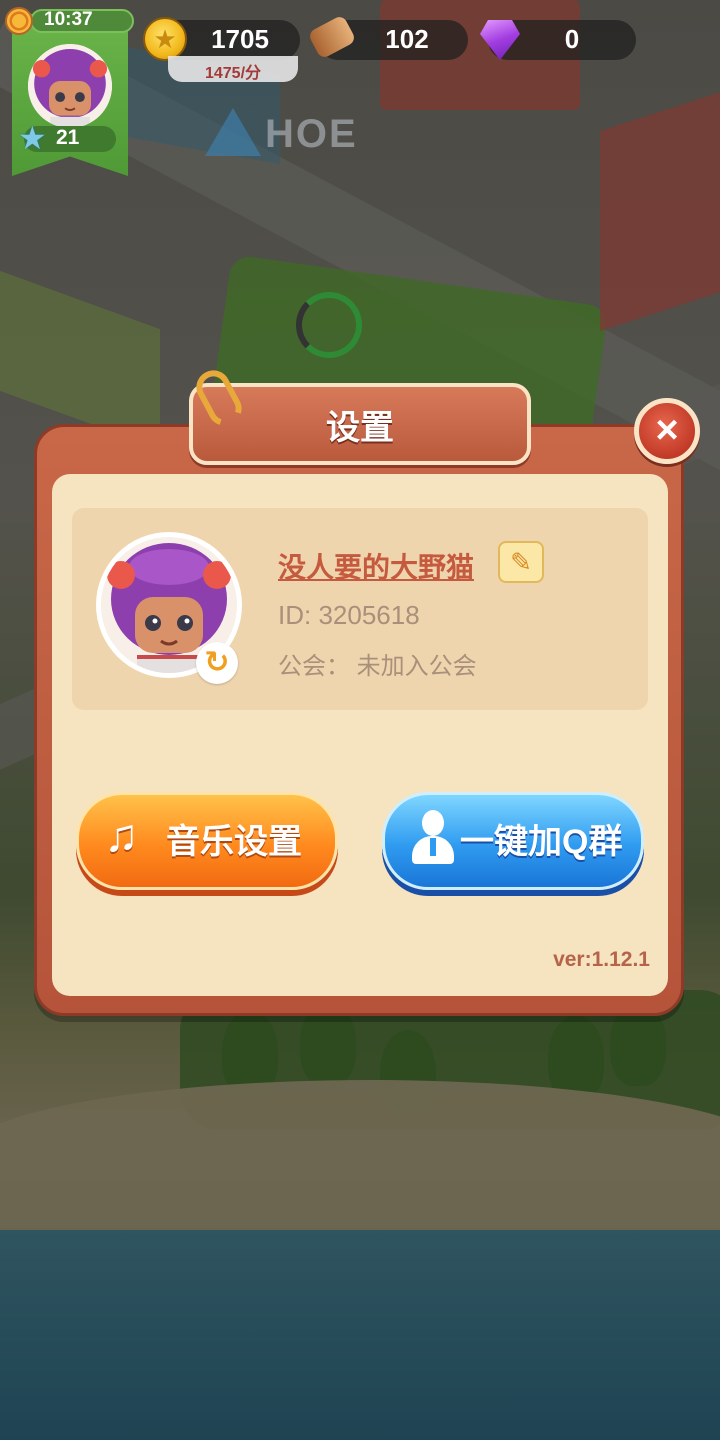 Image resolution: width=720 pixels, height=1440 pixels. I want to click on close-button: ×, so click(667, 431).